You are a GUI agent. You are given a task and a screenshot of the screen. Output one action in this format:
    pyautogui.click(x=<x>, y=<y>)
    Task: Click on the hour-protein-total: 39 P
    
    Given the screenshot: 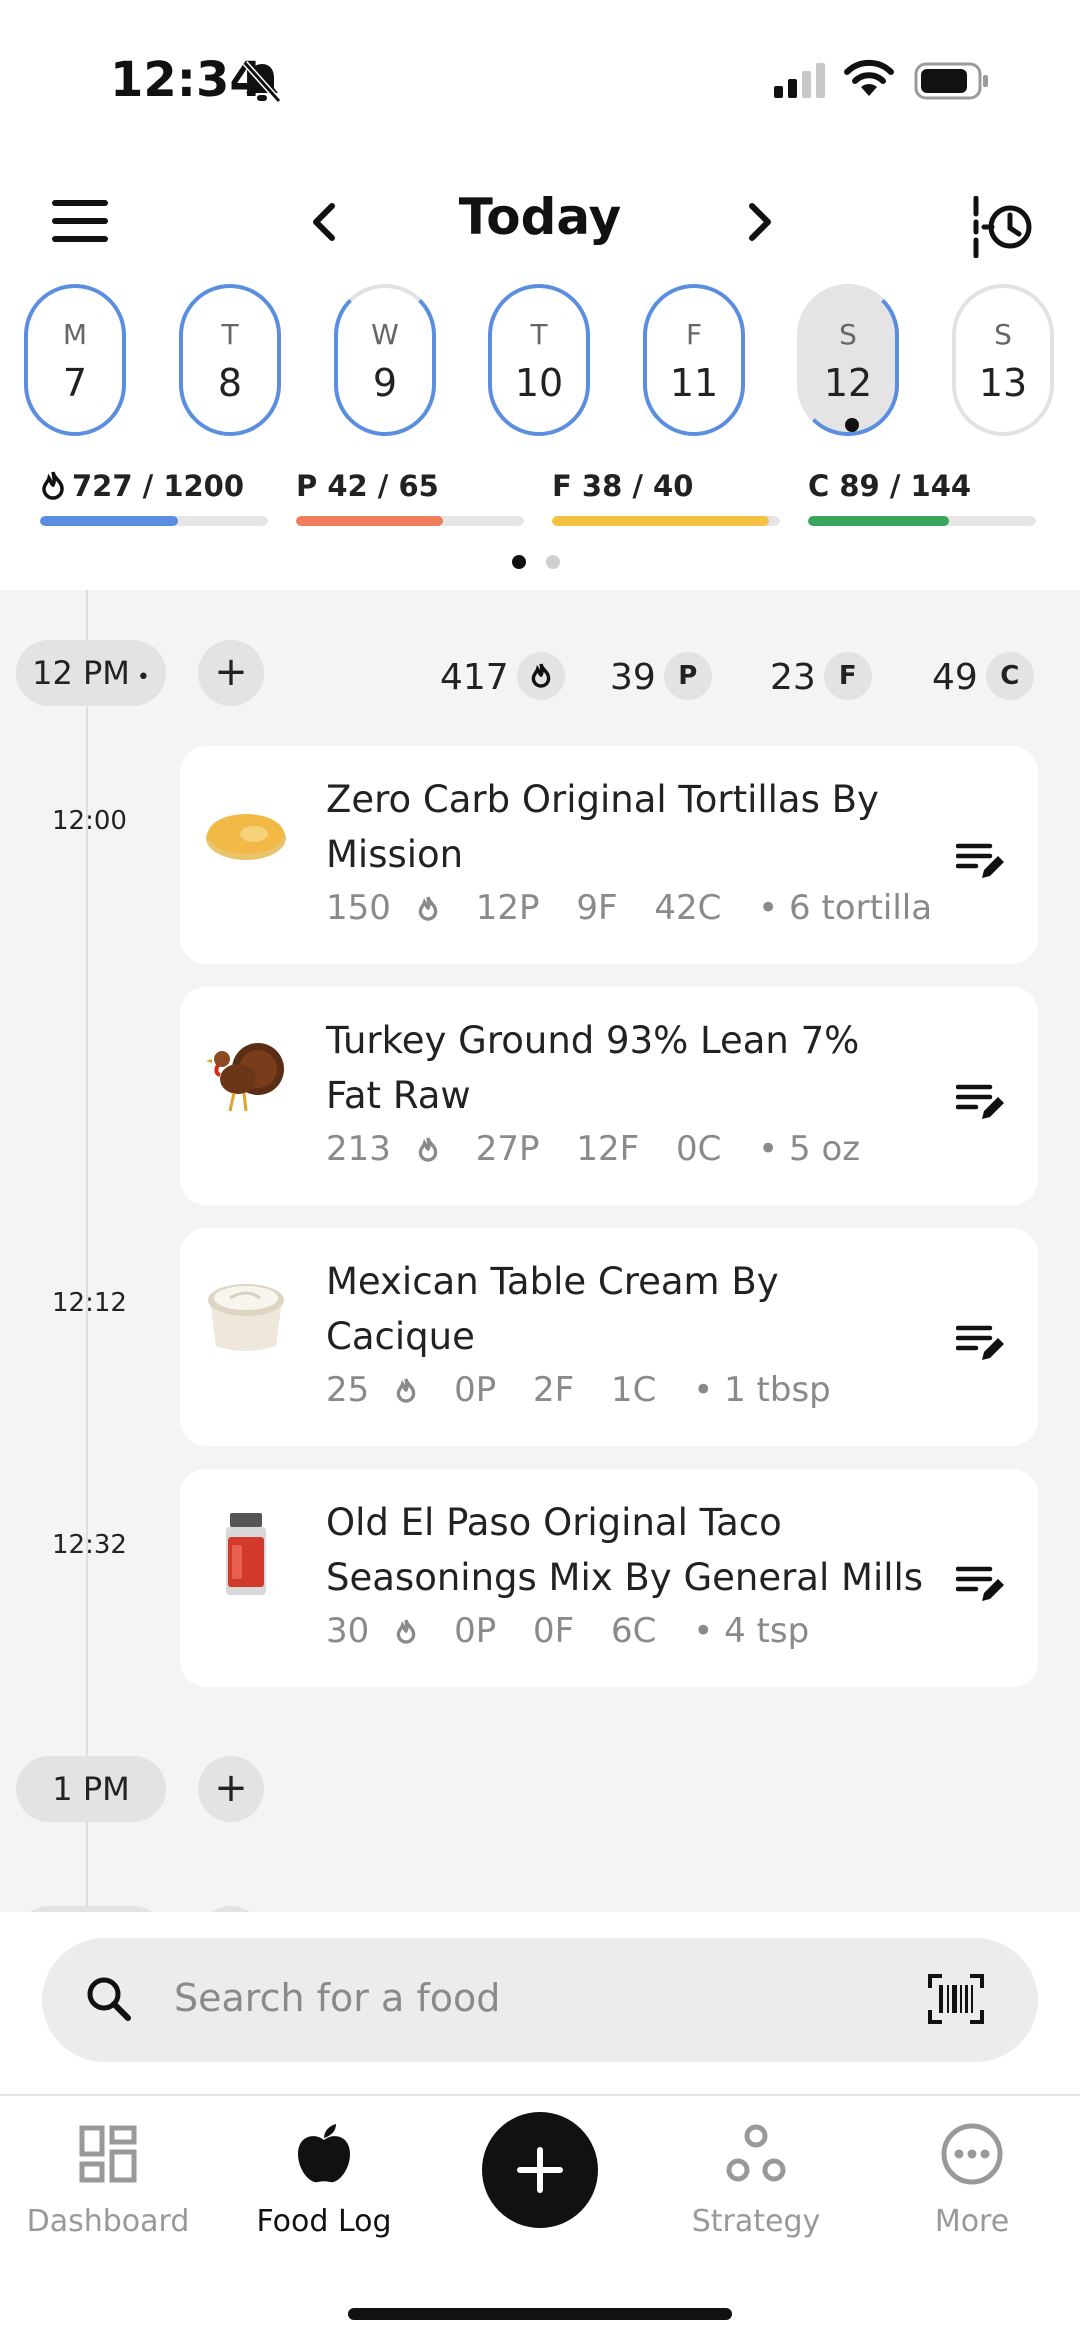 What is the action you would take?
    pyautogui.click(x=661, y=678)
    